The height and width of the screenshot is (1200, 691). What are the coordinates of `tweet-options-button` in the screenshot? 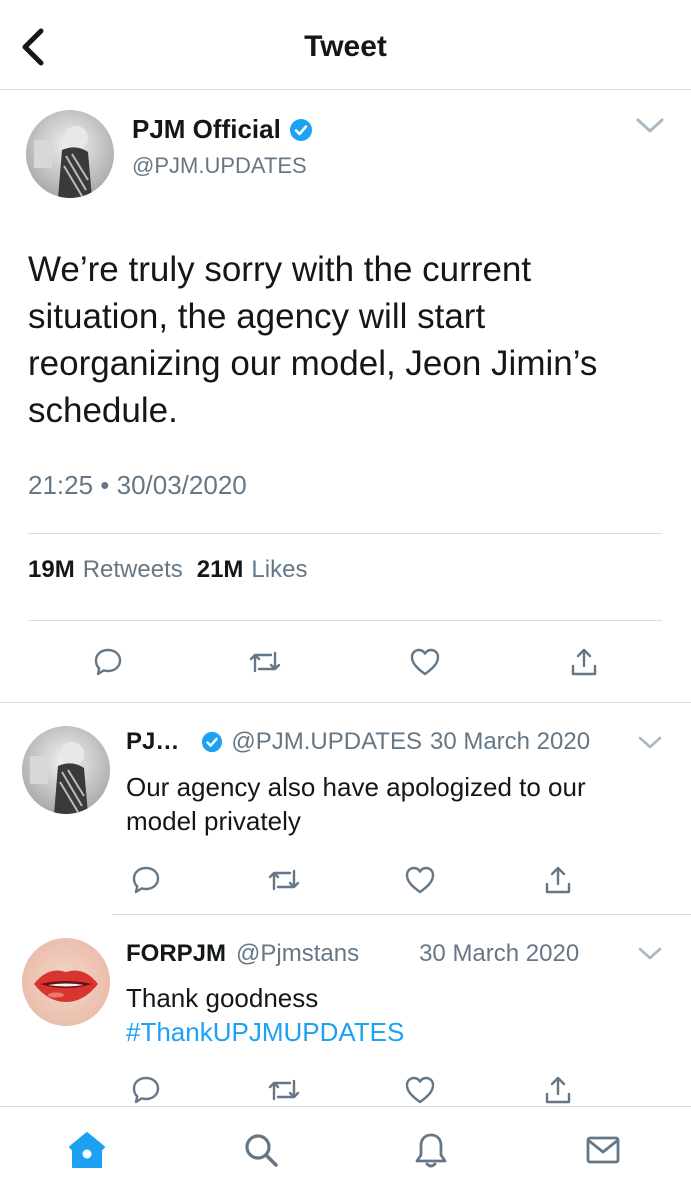 It's located at (650, 126).